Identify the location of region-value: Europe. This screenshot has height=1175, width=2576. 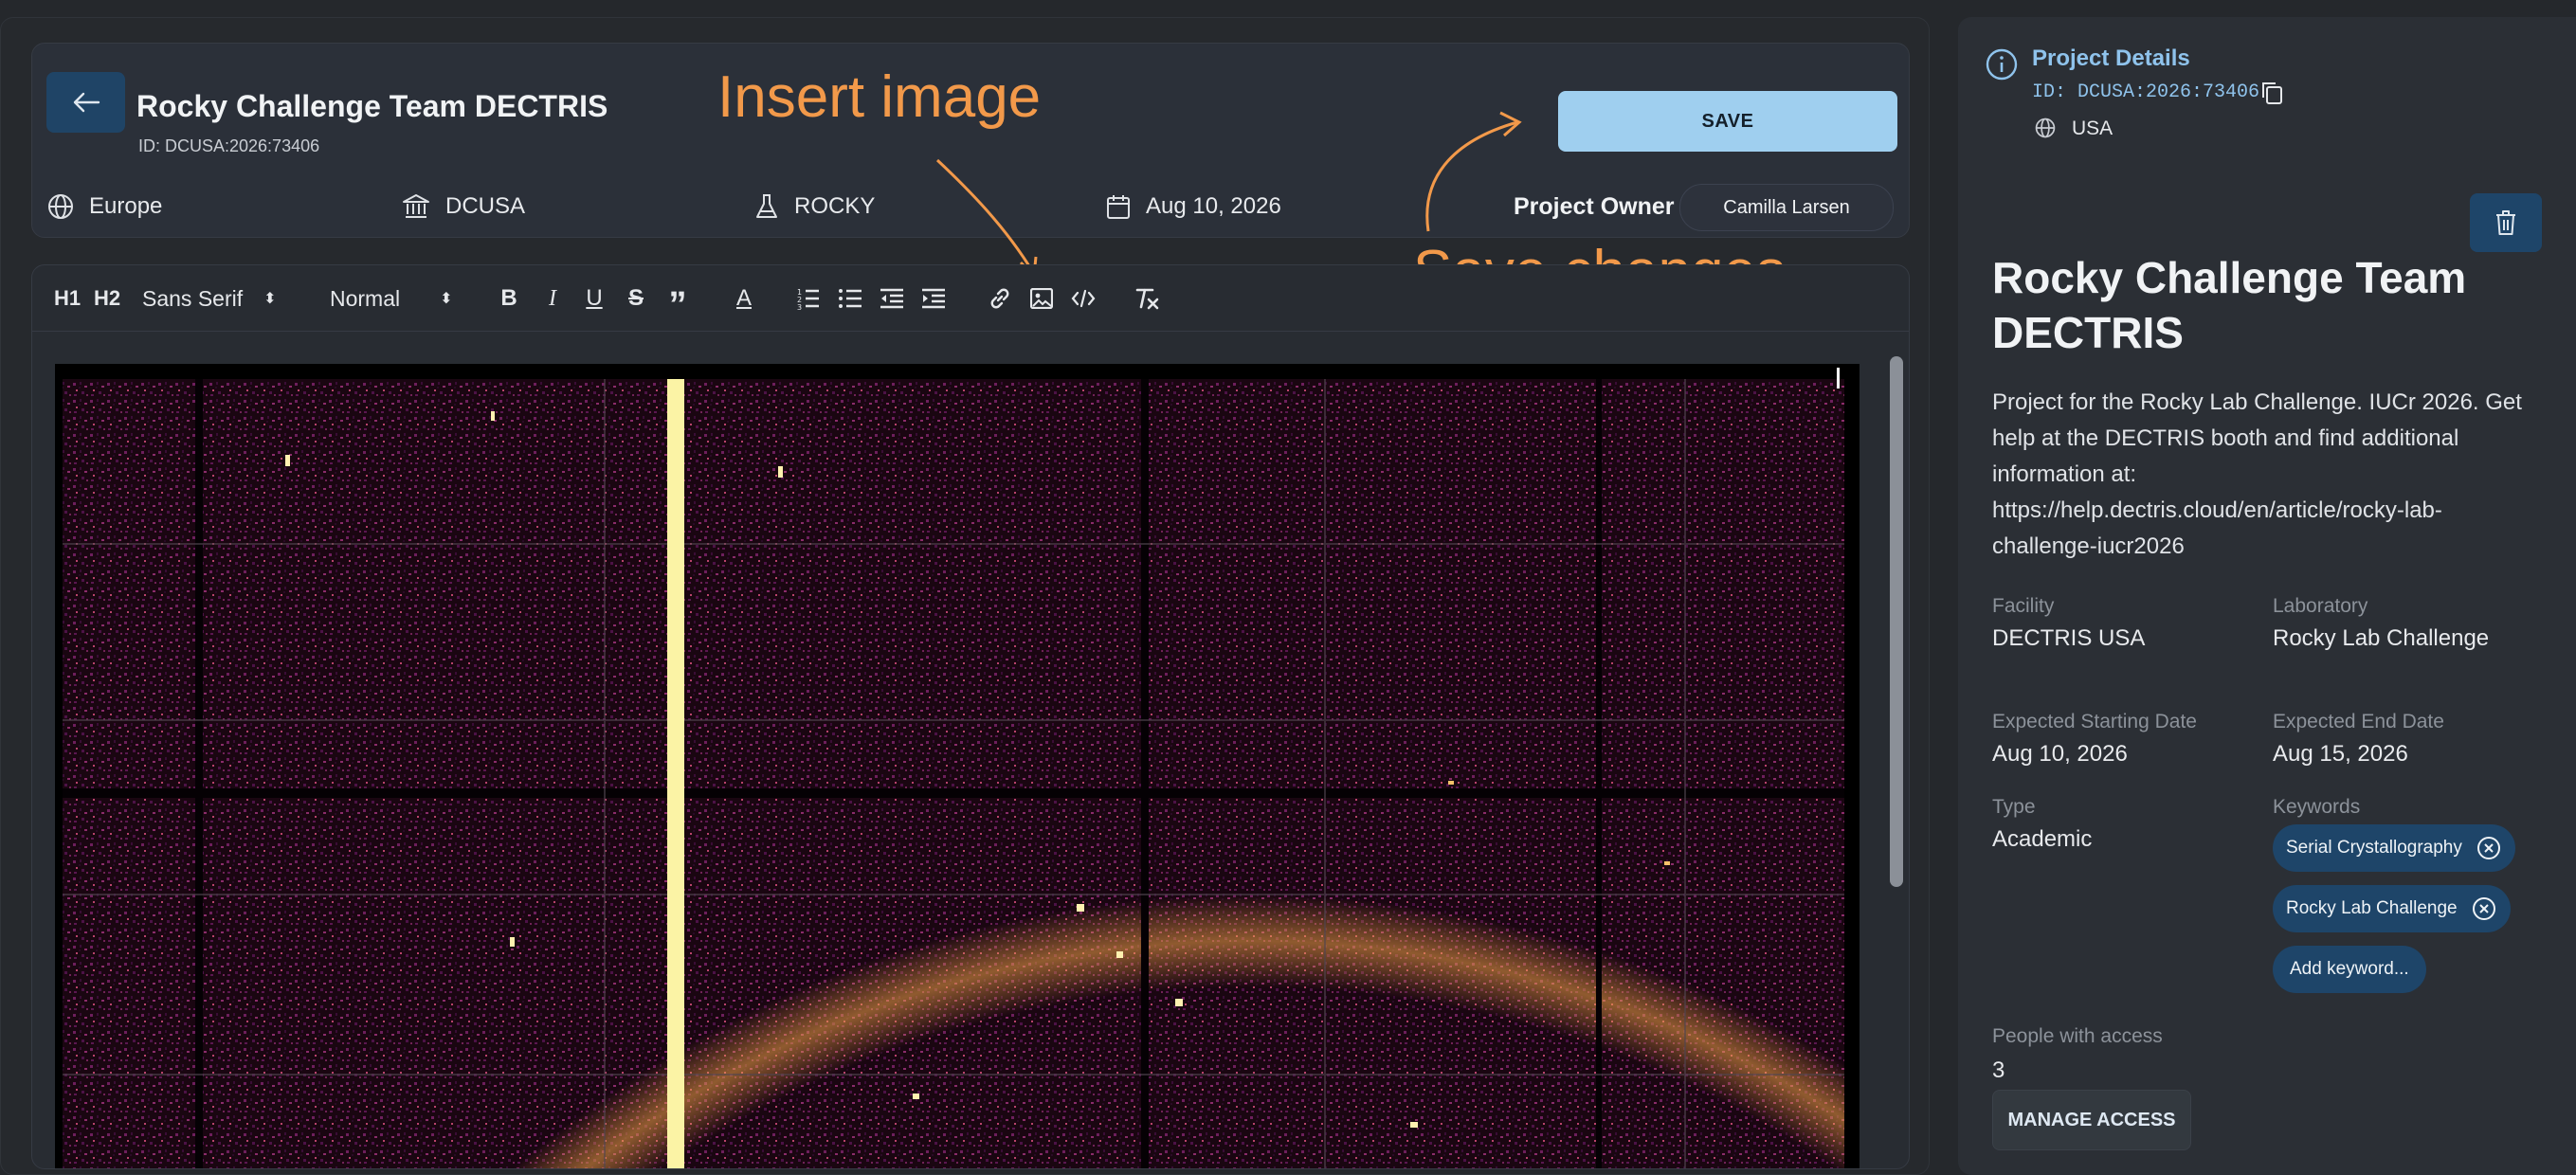
(126, 206).